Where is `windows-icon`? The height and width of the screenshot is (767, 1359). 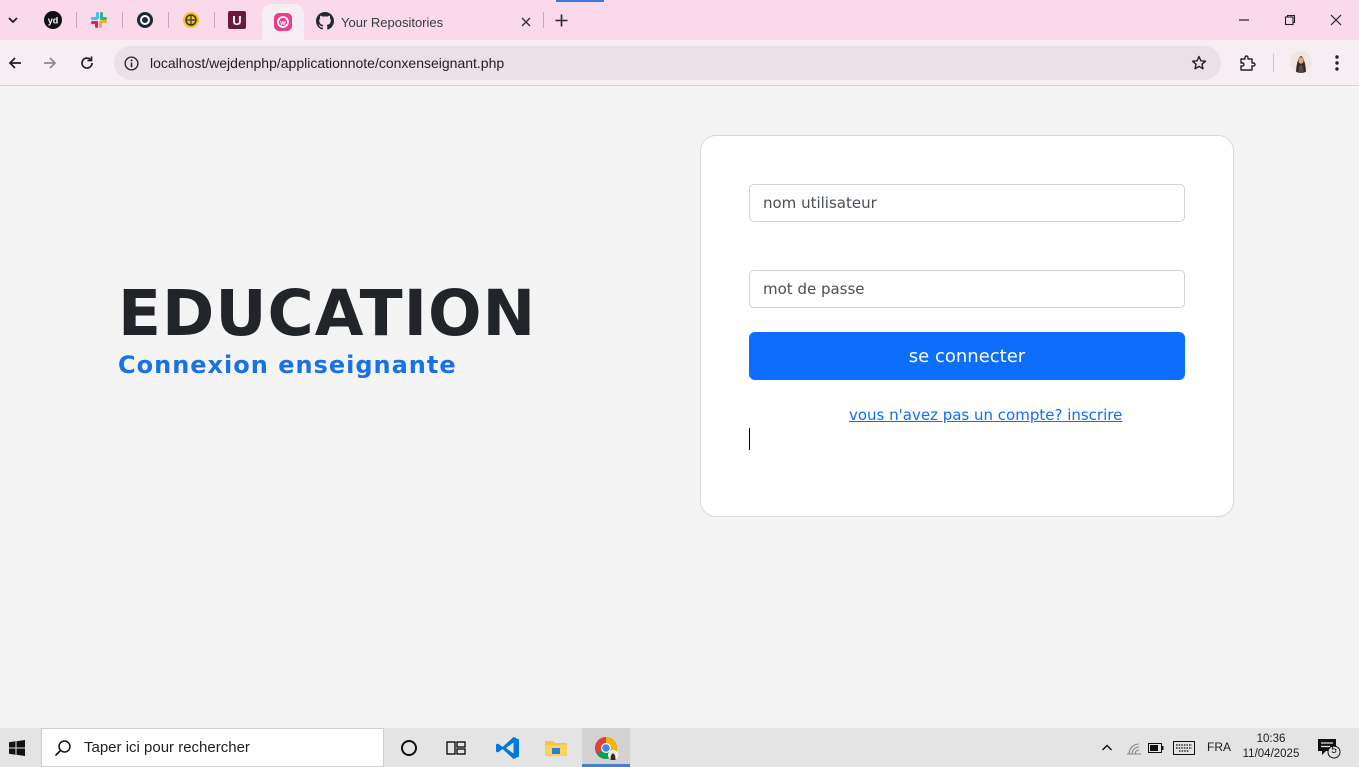
windows-icon is located at coordinates (17, 747).